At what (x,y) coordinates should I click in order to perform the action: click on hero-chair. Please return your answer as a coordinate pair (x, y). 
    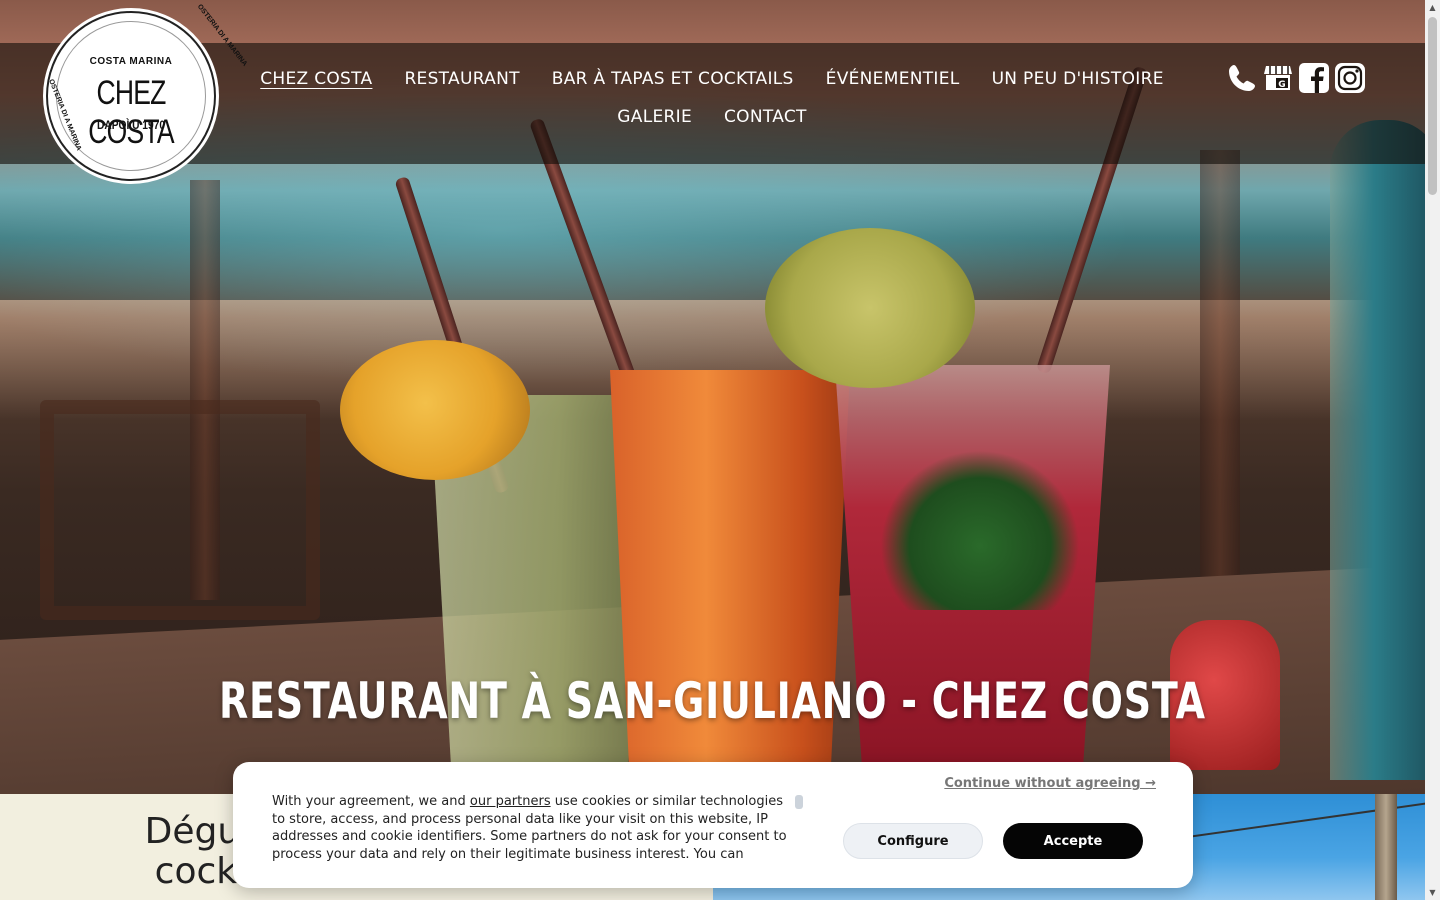
    Looking at the image, I should click on (180, 510).